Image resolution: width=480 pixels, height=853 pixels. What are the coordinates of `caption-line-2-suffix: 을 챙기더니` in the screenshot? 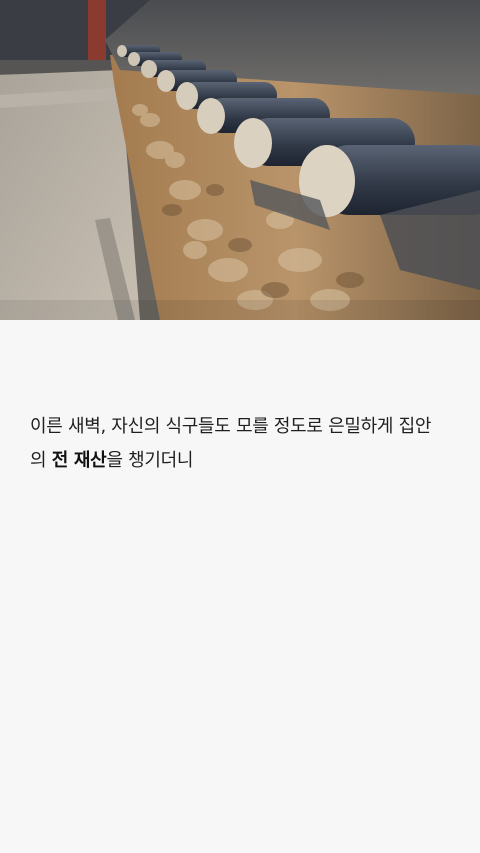 It's located at (150, 460).